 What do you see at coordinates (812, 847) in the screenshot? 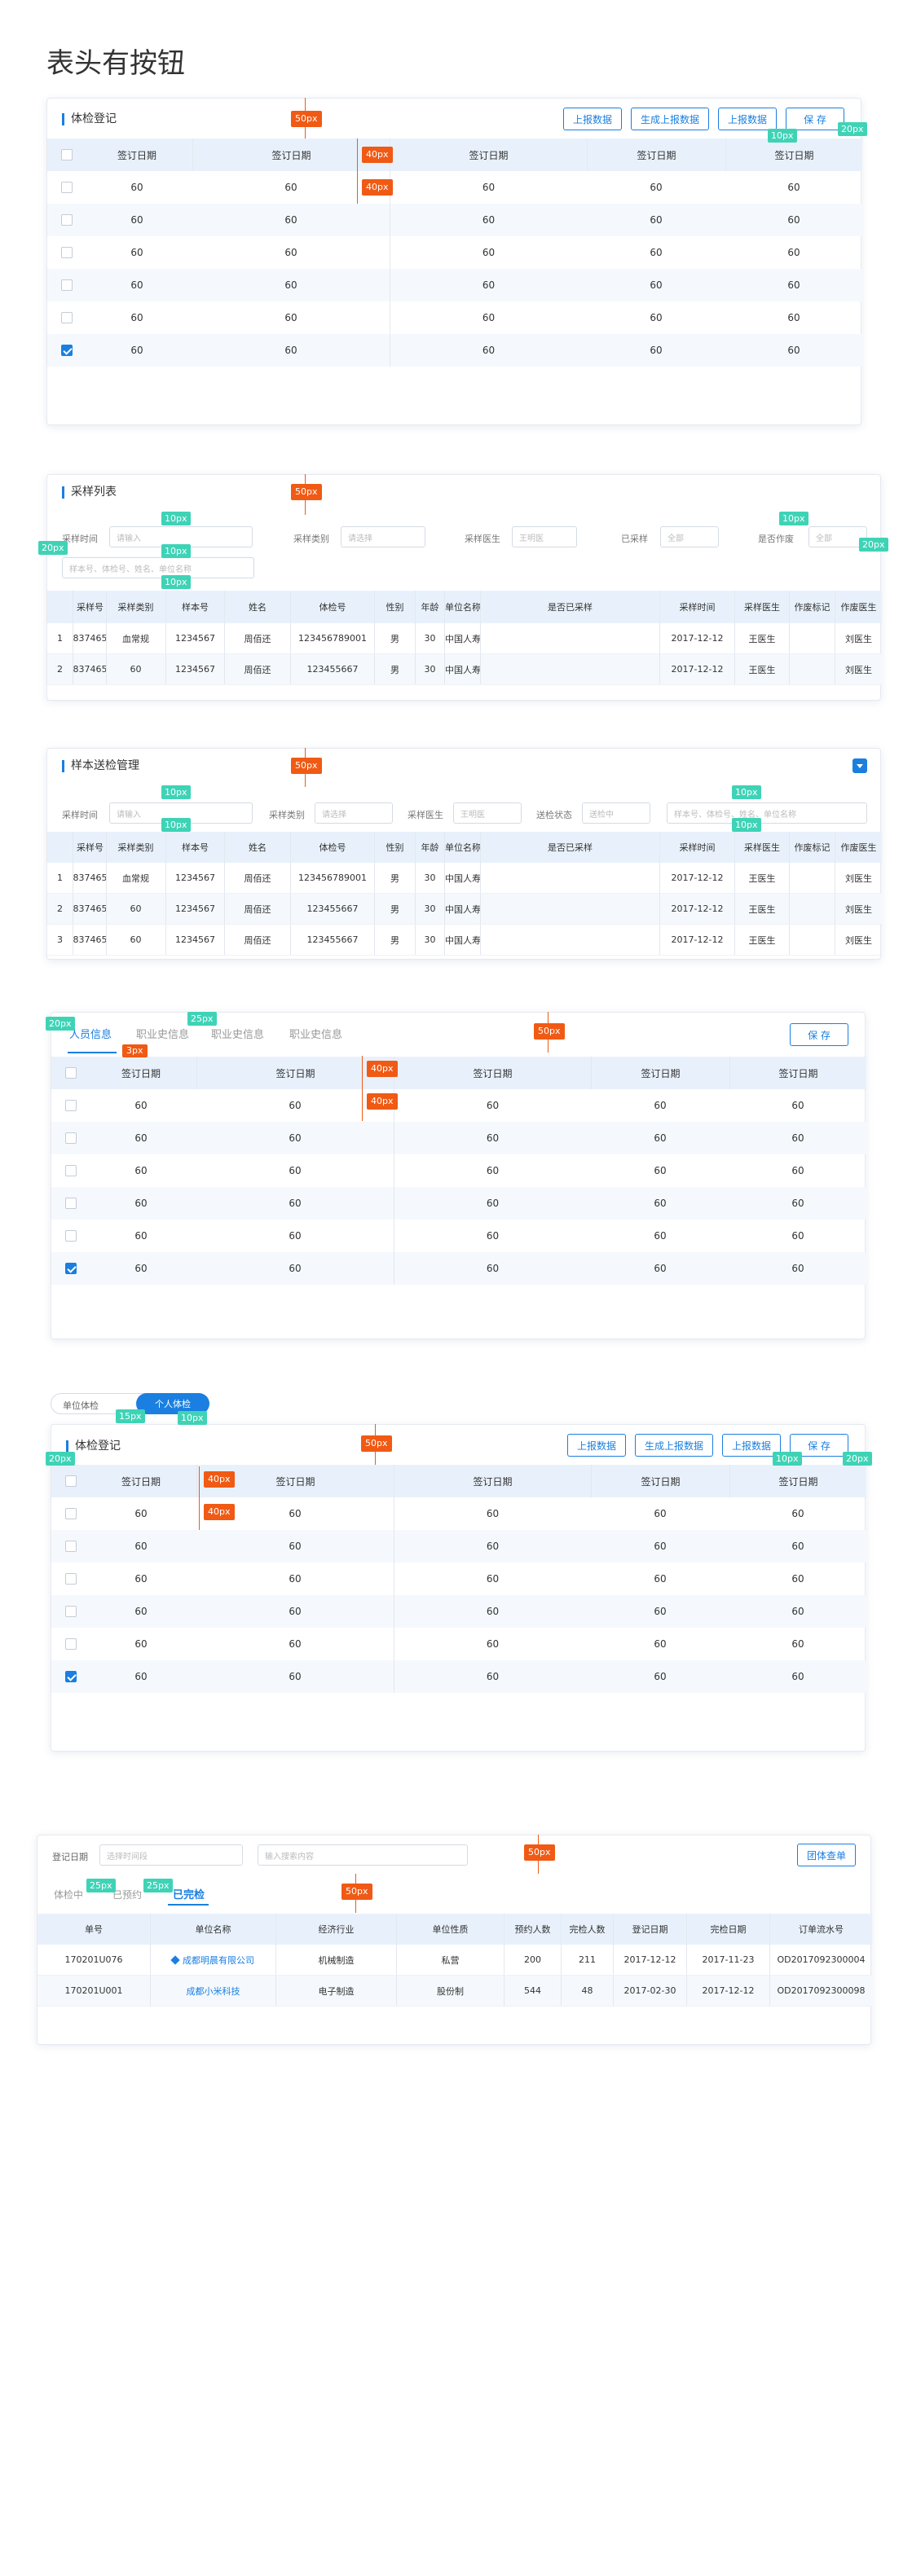
I see `header-cell: 作废标记` at bounding box center [812, 847].